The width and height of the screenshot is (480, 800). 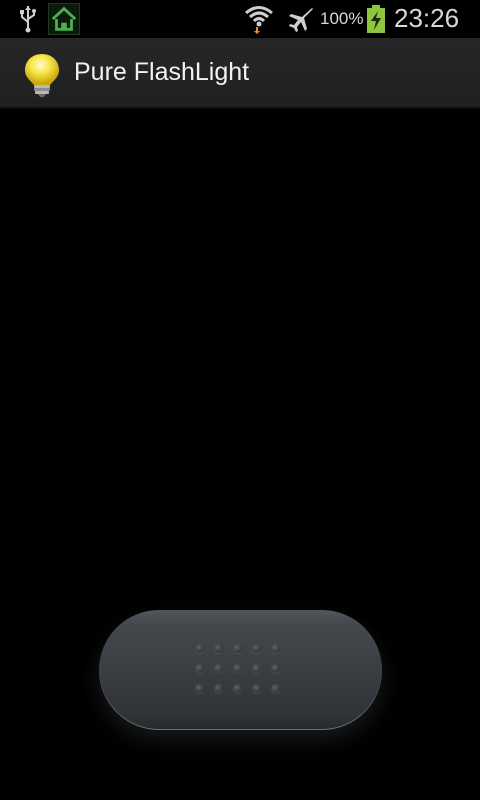 I want to click on battery-charging-icon, so click(x=376, y=19).